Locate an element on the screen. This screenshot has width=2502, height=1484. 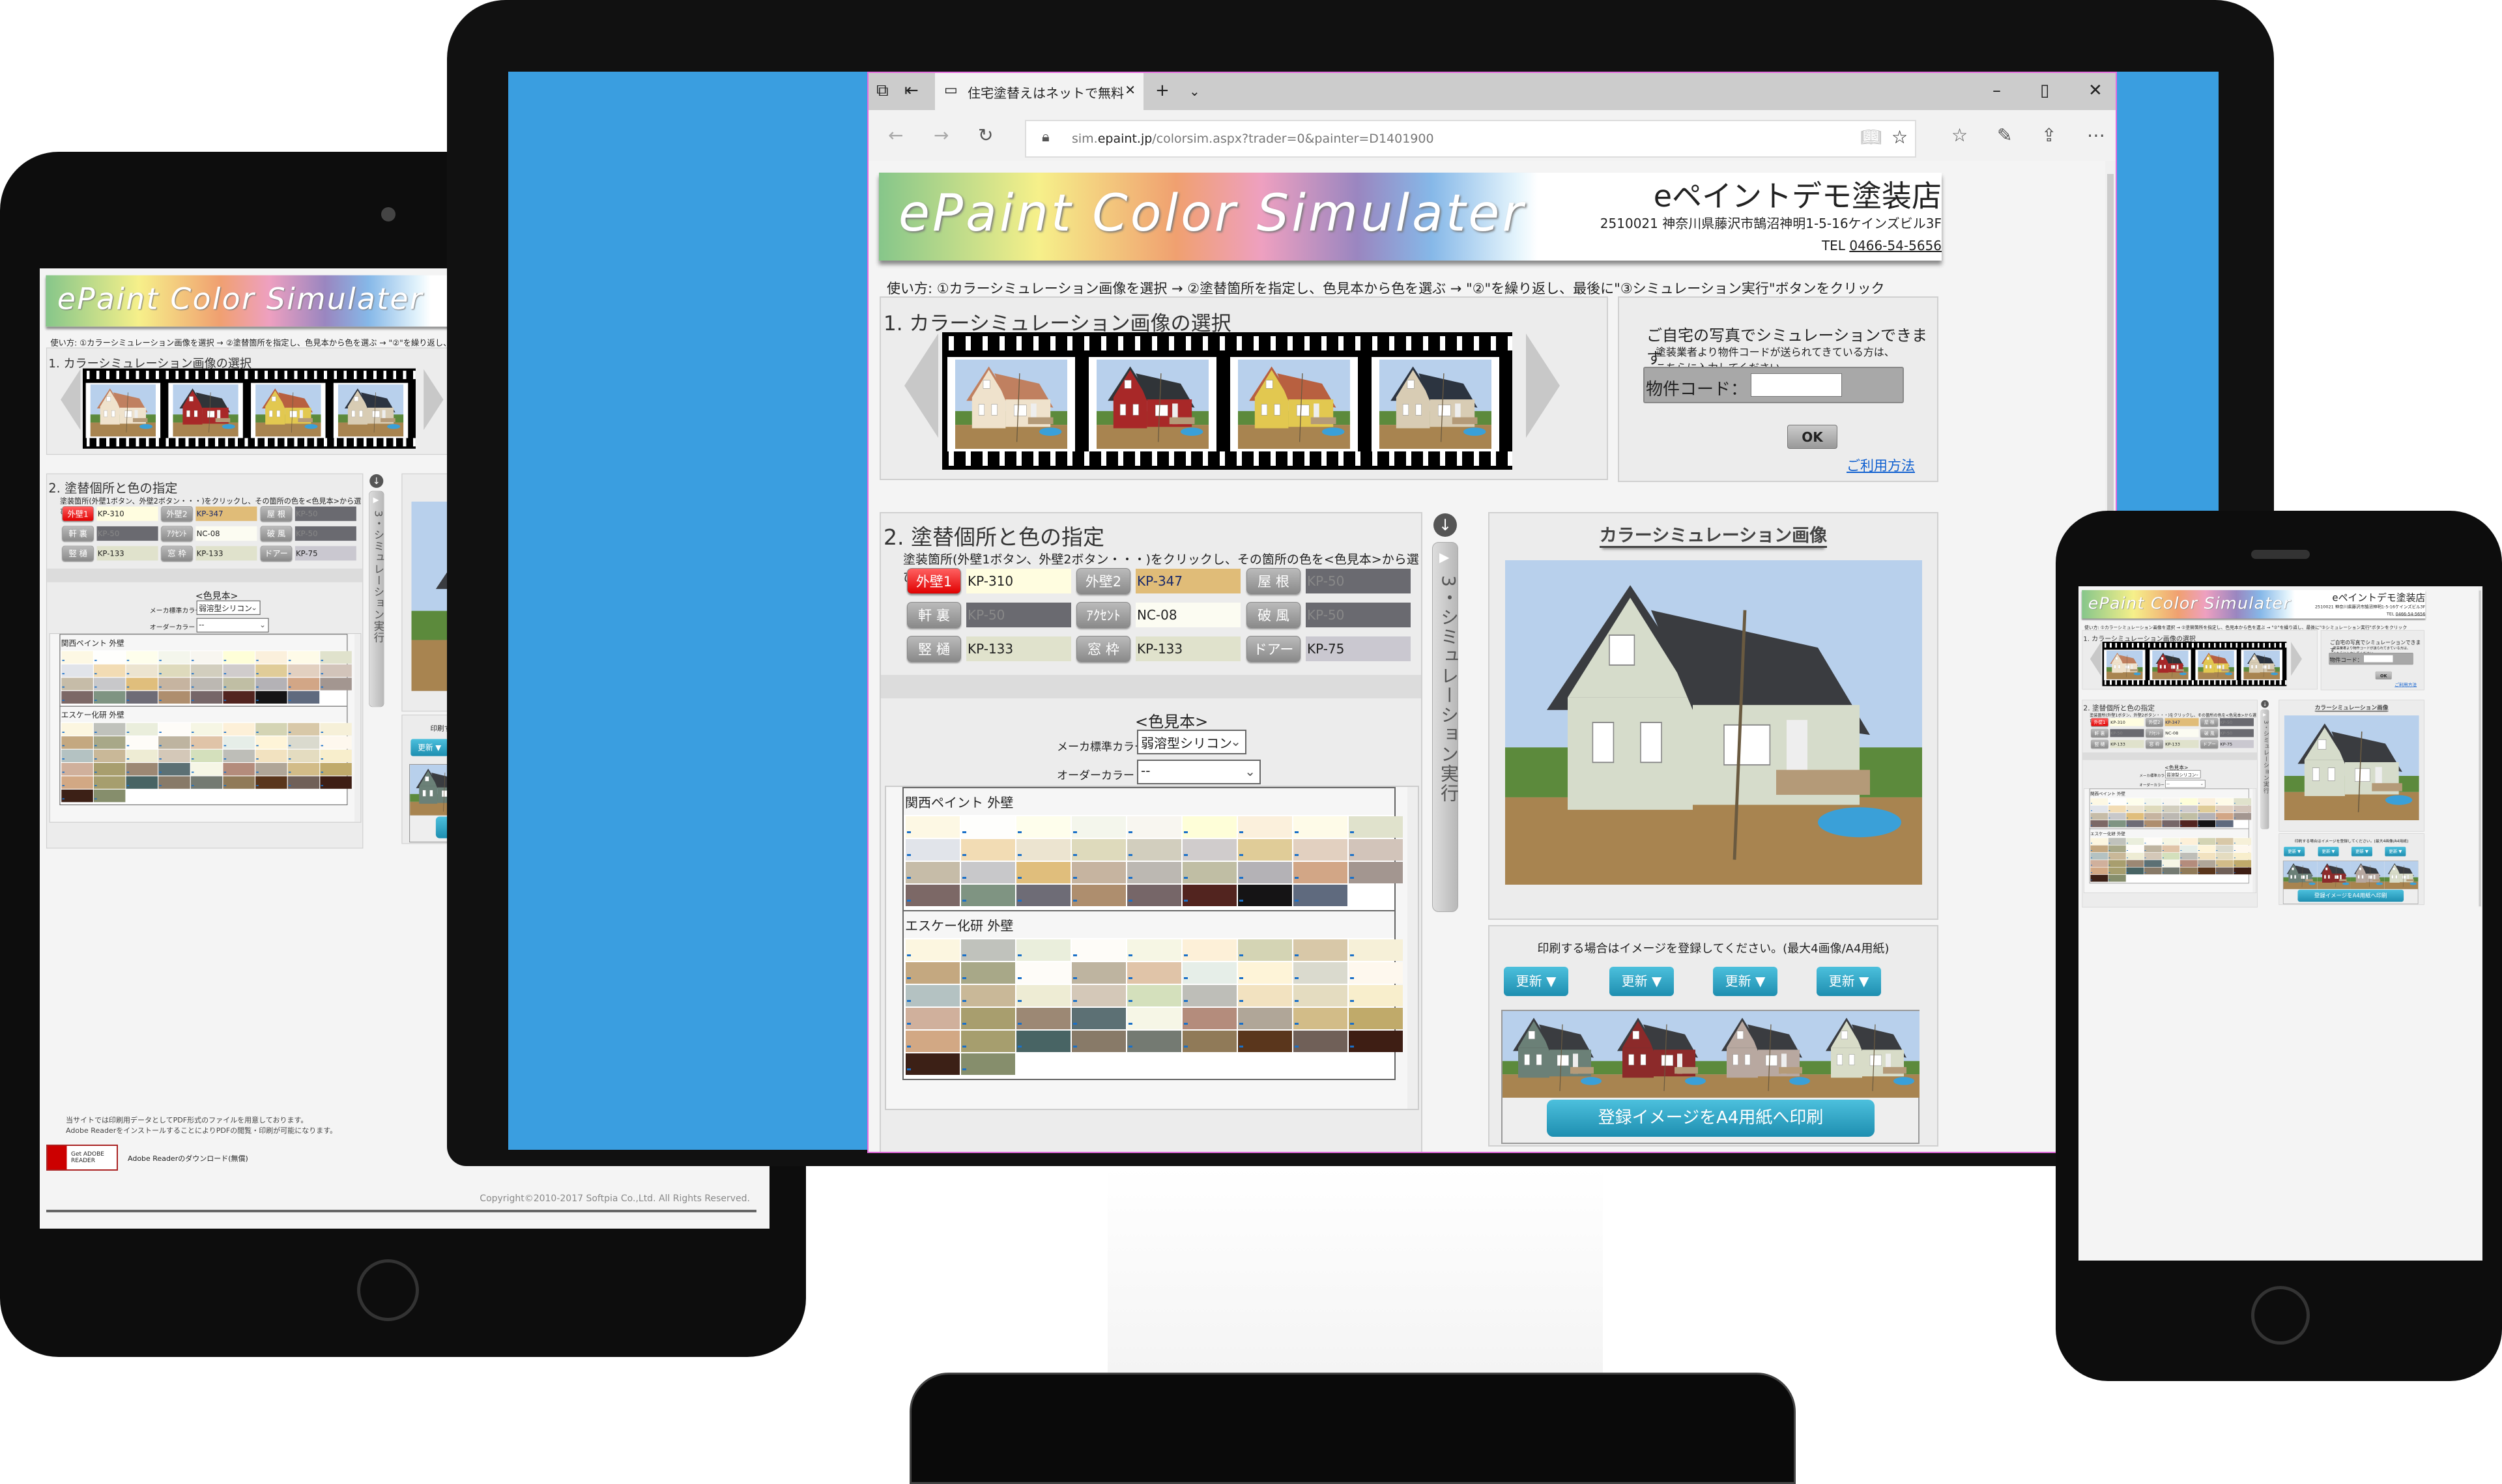
run-simulation-button: ▶ 3・シミュレーション実行 is located at coordinates (2264, 769).